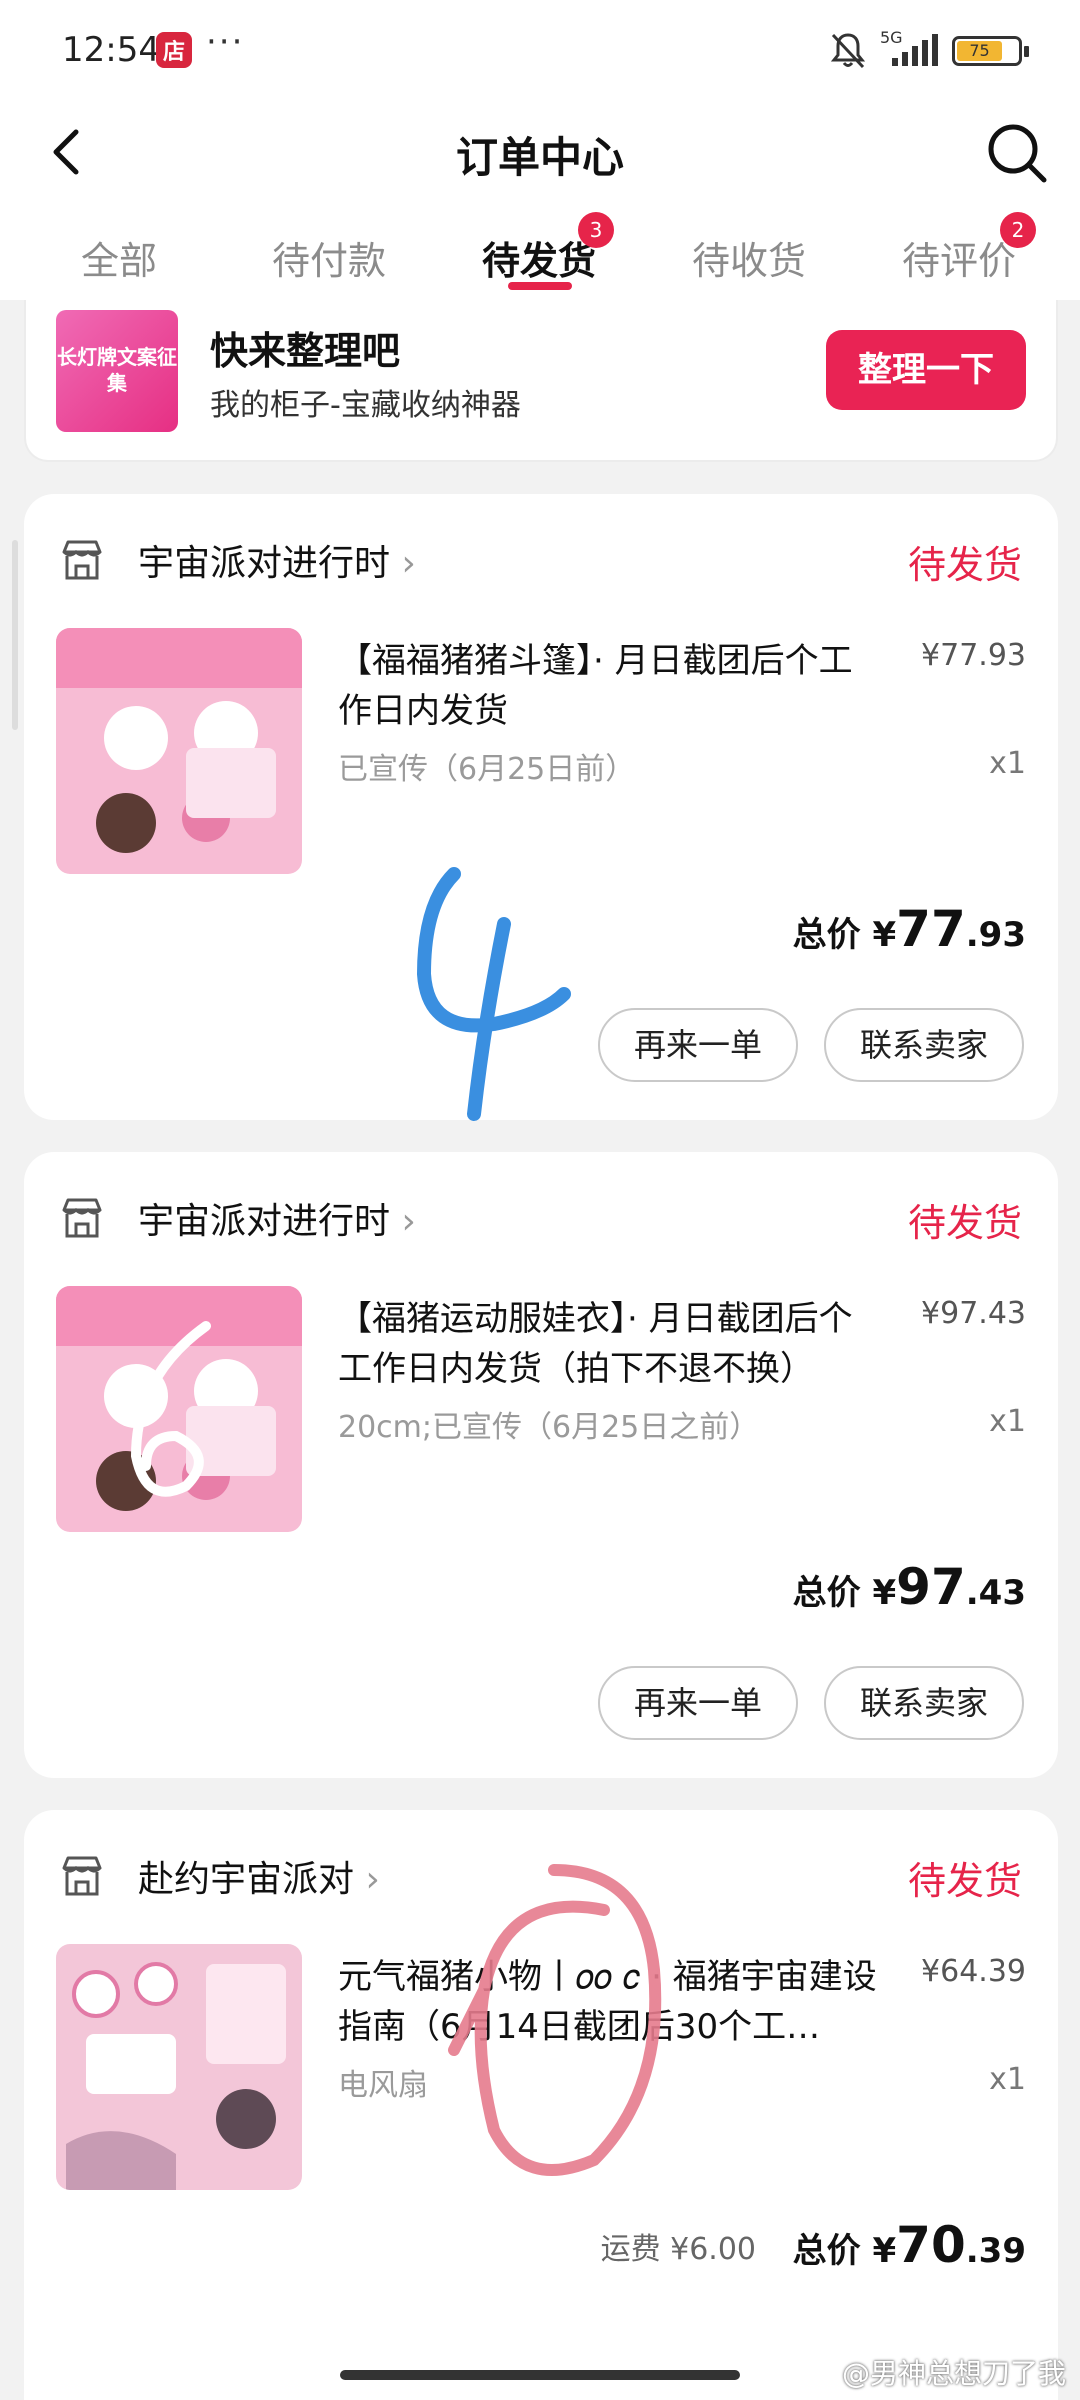 This screenshot has width=1080, height=2400. Describe the element at coordinates (973, 655) in the screenshot. I see `unit-price: ¥77.93` at that location.